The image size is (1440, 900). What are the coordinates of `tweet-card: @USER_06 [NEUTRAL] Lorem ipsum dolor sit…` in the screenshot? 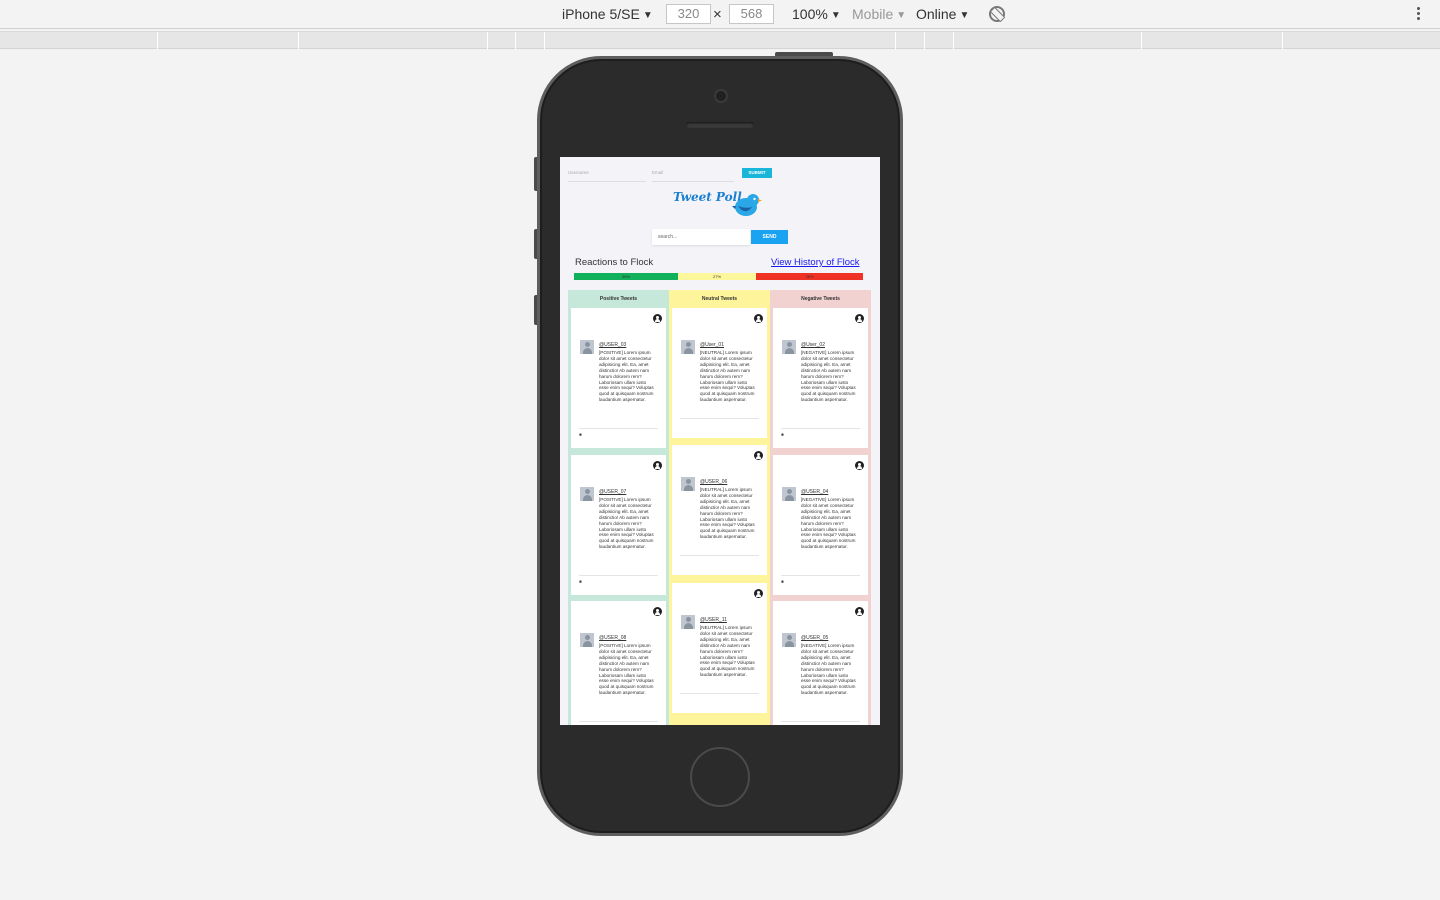 It's located at (719, 510).